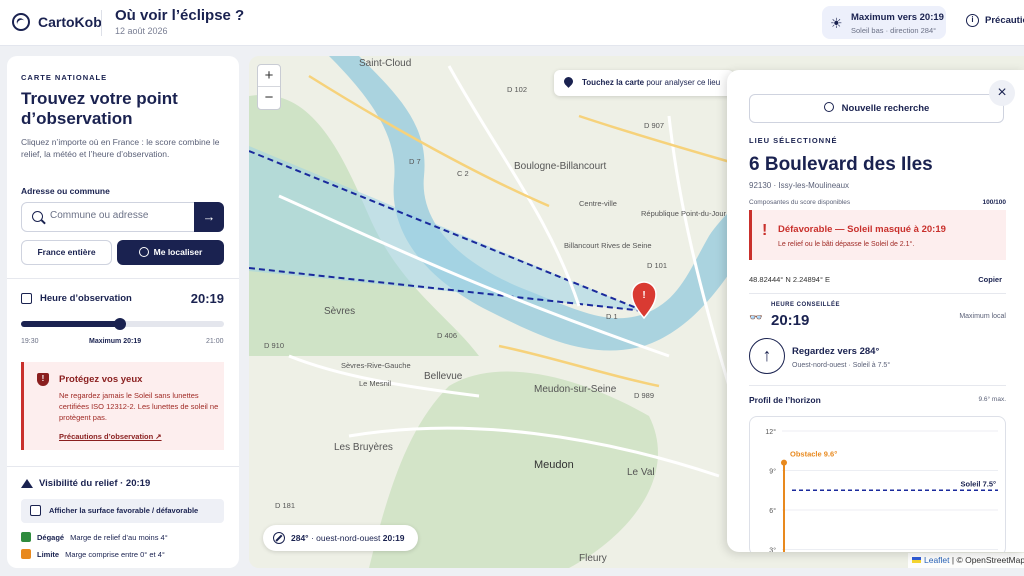 This screenshot has width=1024, height=576. Describe the element at coordinates (70, 22) in the screenshot. I see `brand-name: CartoKob` at that location.